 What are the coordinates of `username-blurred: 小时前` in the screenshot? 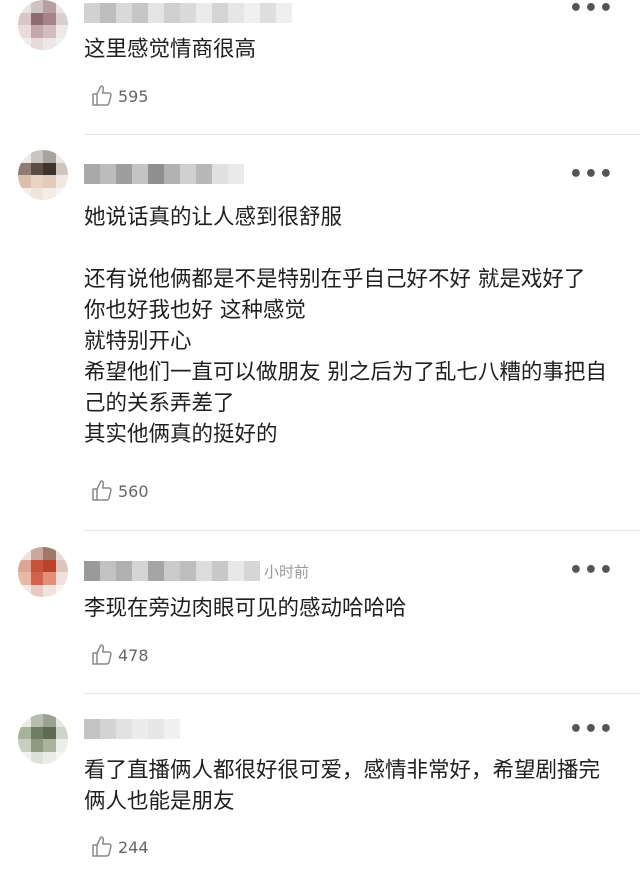 It's located at (196, 571).